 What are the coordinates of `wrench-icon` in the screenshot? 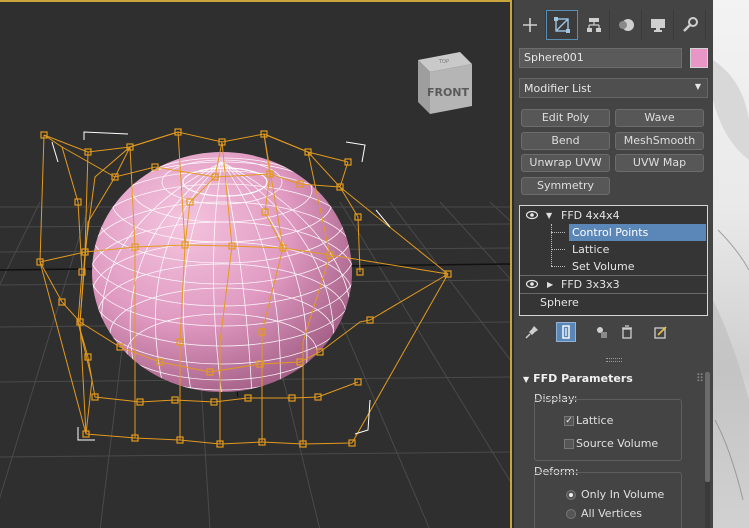 It's located at (690, 24).